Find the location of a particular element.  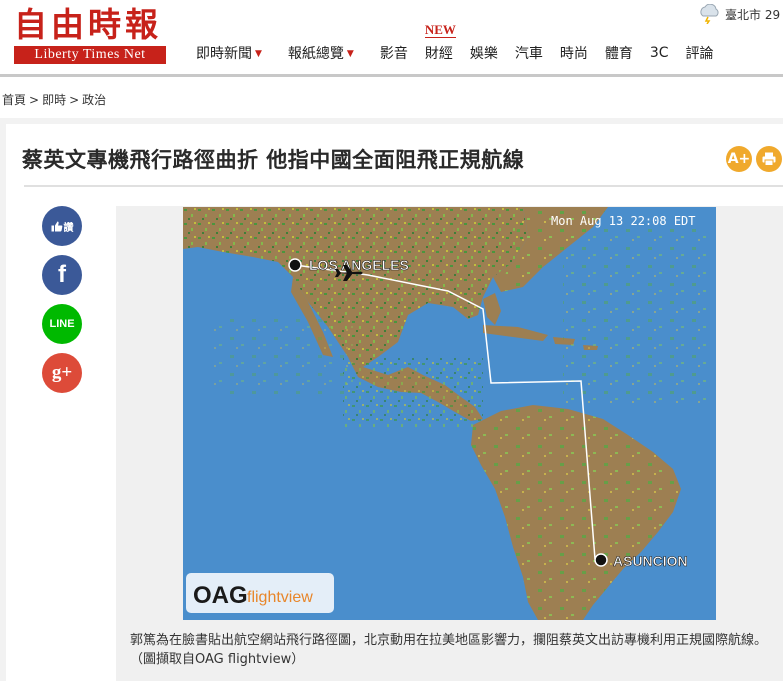

weather-widget: 臺北市 29 is located at coordinates (738, 14).